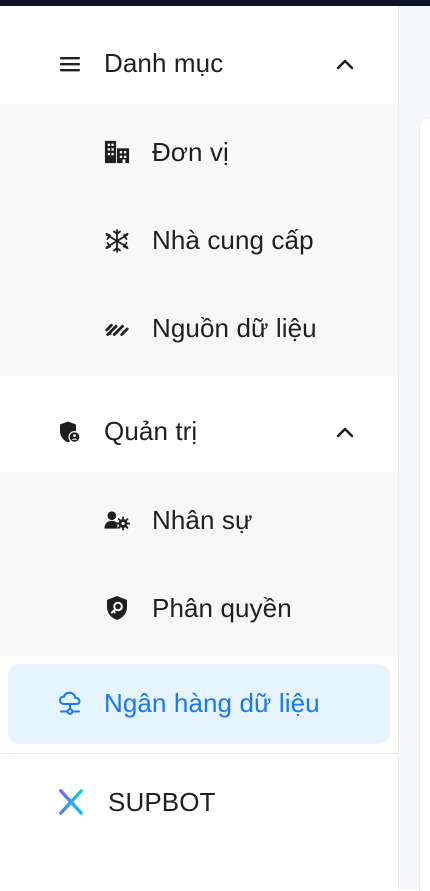  What do you see at coordinates (117, 608) in the screenshot?
I see `shield-key-icon` at bounding box center [117, 608].